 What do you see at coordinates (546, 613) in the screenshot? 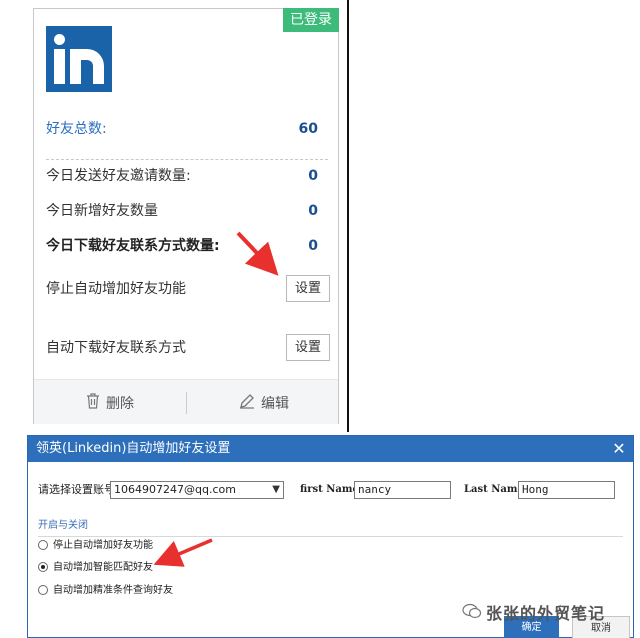
I see `watermark-text: 张张的外贸笔记` at bounding box center [546, 613].